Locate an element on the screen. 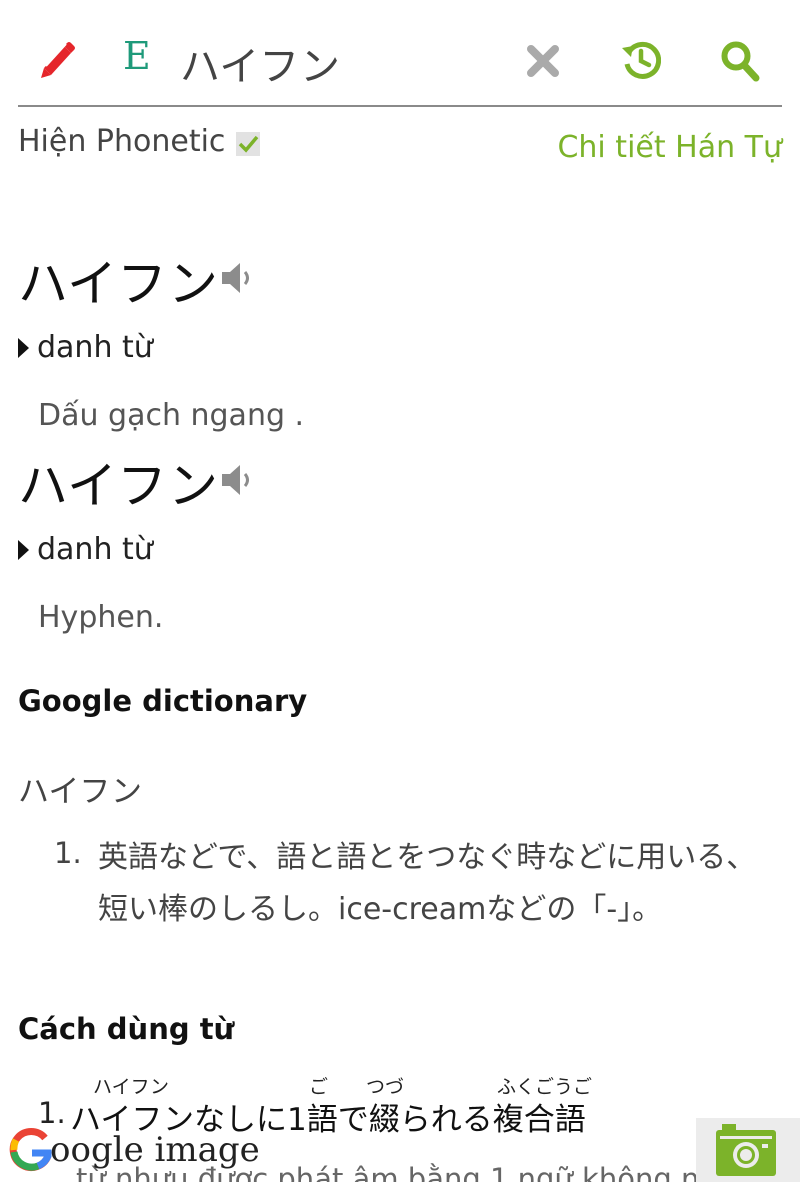  entry-meaning: Dấu gạch ngang . is located at coordinates (171, 415).